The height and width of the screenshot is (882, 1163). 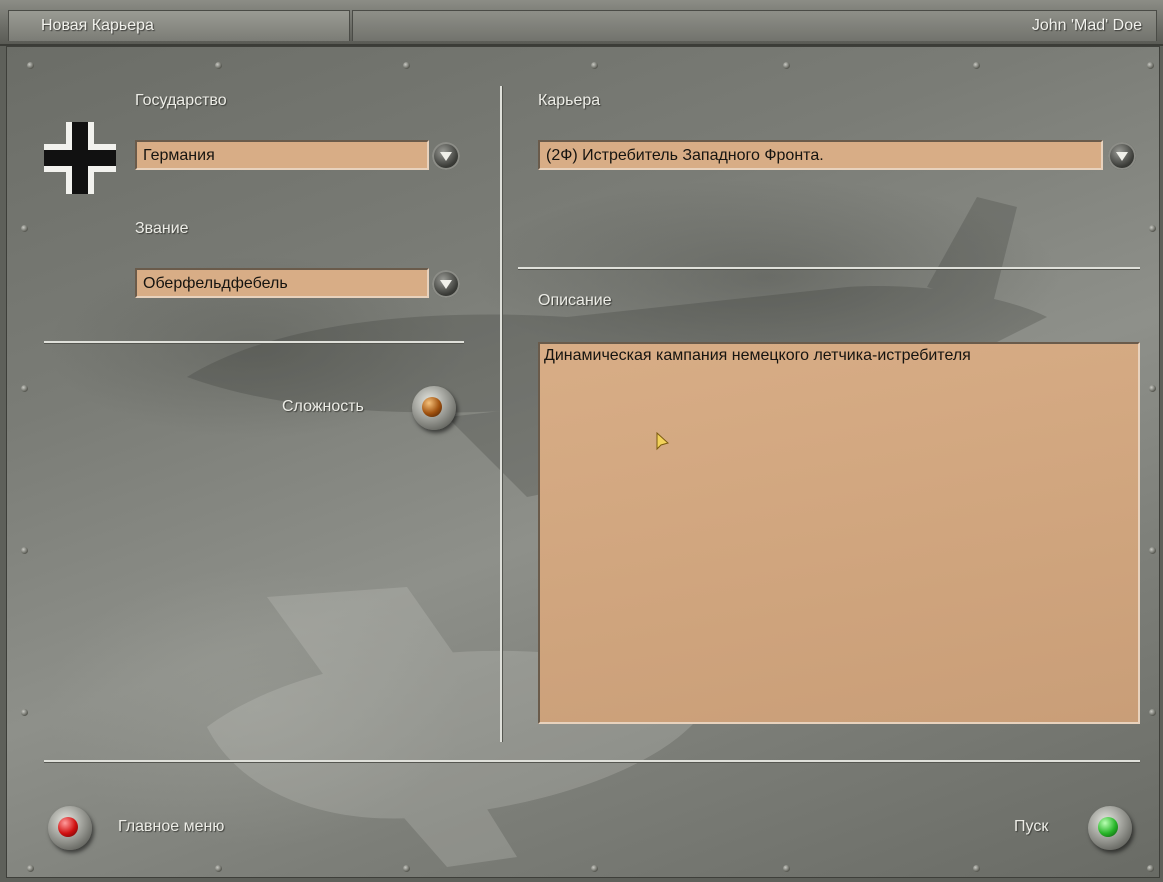 I want to click on country-select: Германия, so click(x=282, y=155).